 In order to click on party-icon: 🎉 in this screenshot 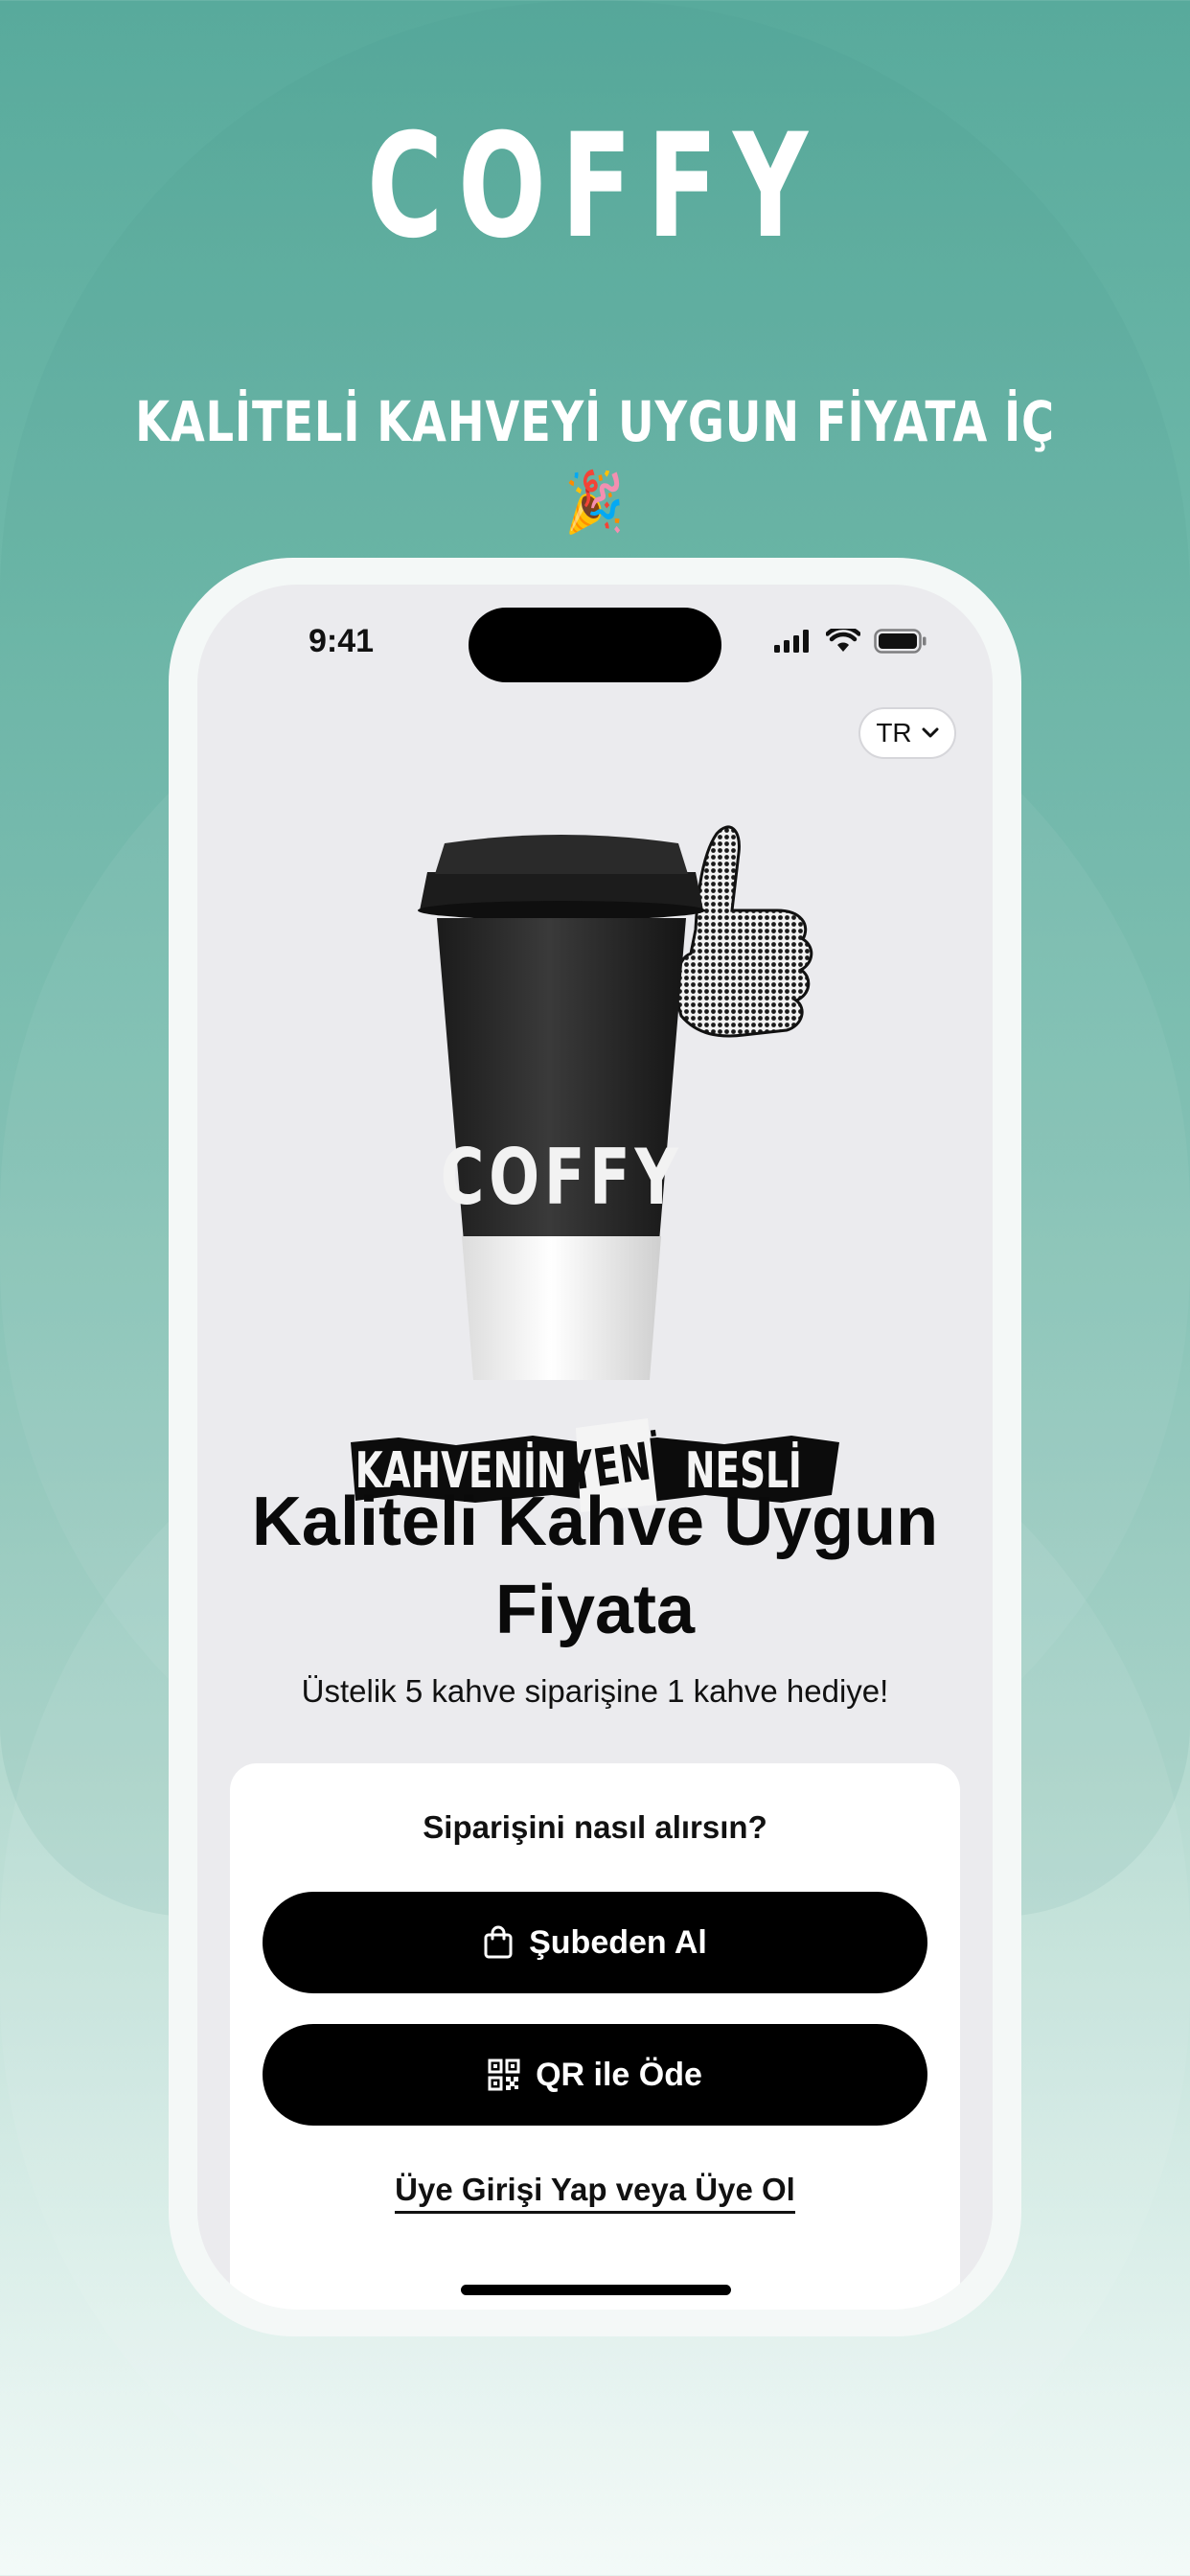, I will do `click(595, 502)`.